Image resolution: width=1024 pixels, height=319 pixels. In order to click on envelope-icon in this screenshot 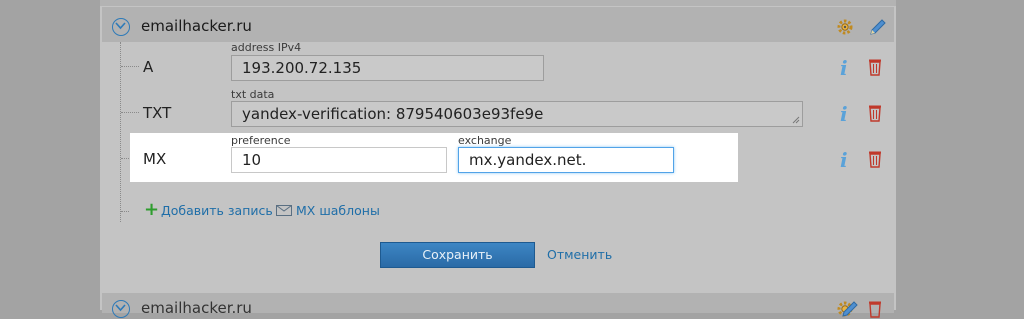, I will do `click(284, 210)`.